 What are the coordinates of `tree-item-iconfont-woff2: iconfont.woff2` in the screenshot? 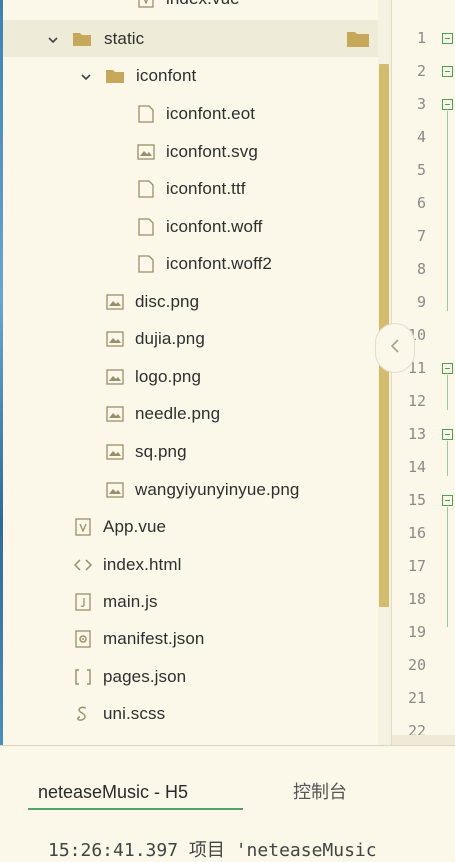 It's located at (190, 263).